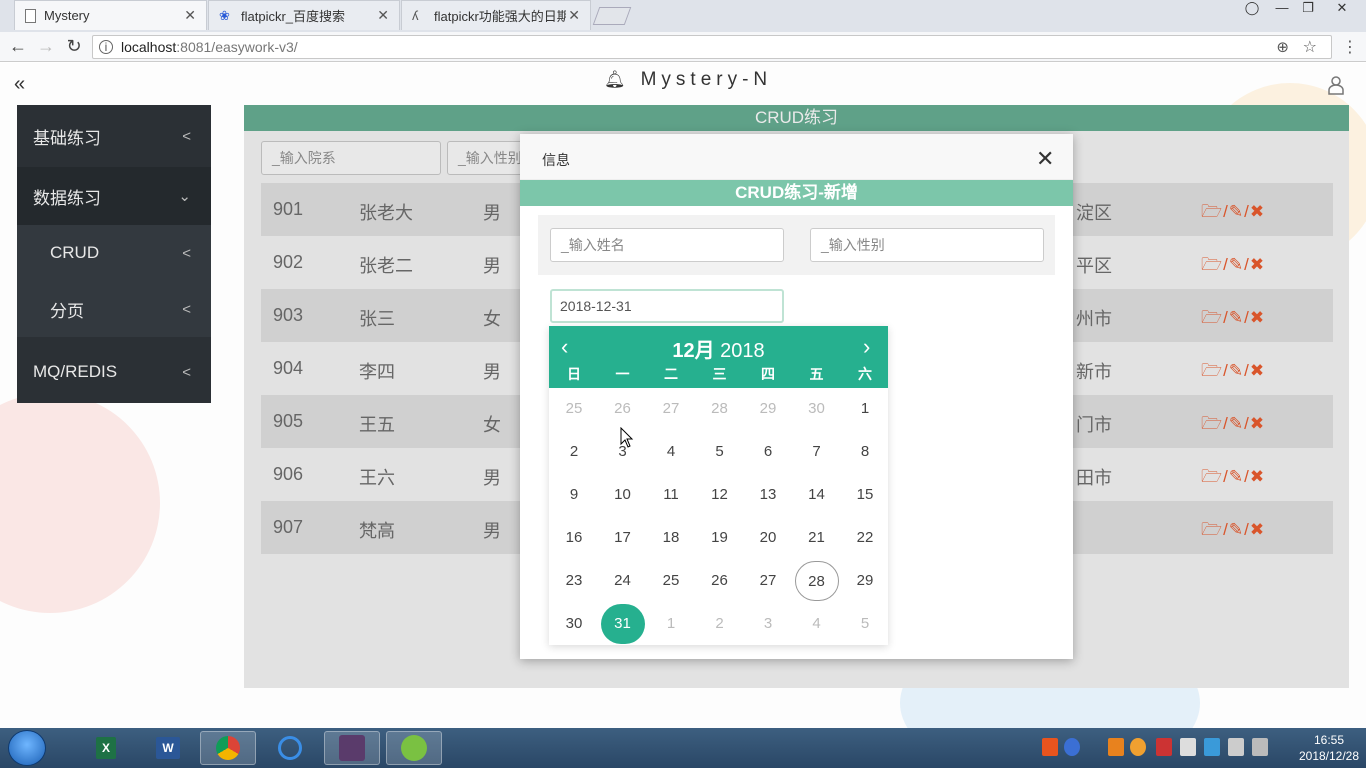 This screenshot has width=1366, height=768. I want to click on calendar-day: 21, so click(817, 538).